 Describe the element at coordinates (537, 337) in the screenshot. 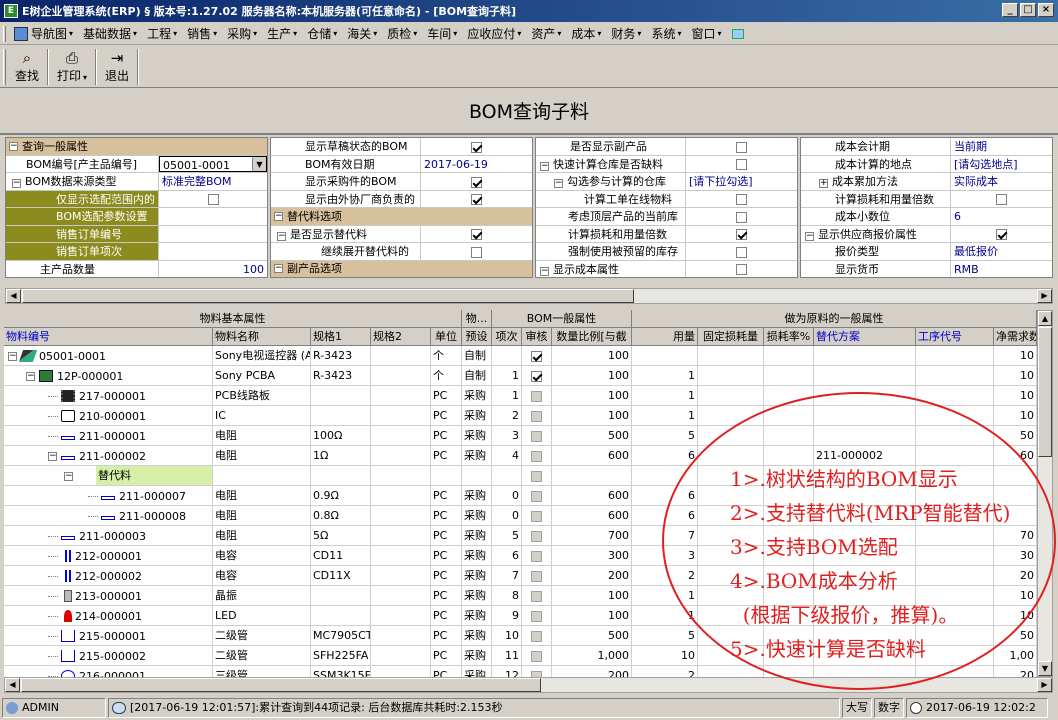

I see `col-approved: 审核` at that location.